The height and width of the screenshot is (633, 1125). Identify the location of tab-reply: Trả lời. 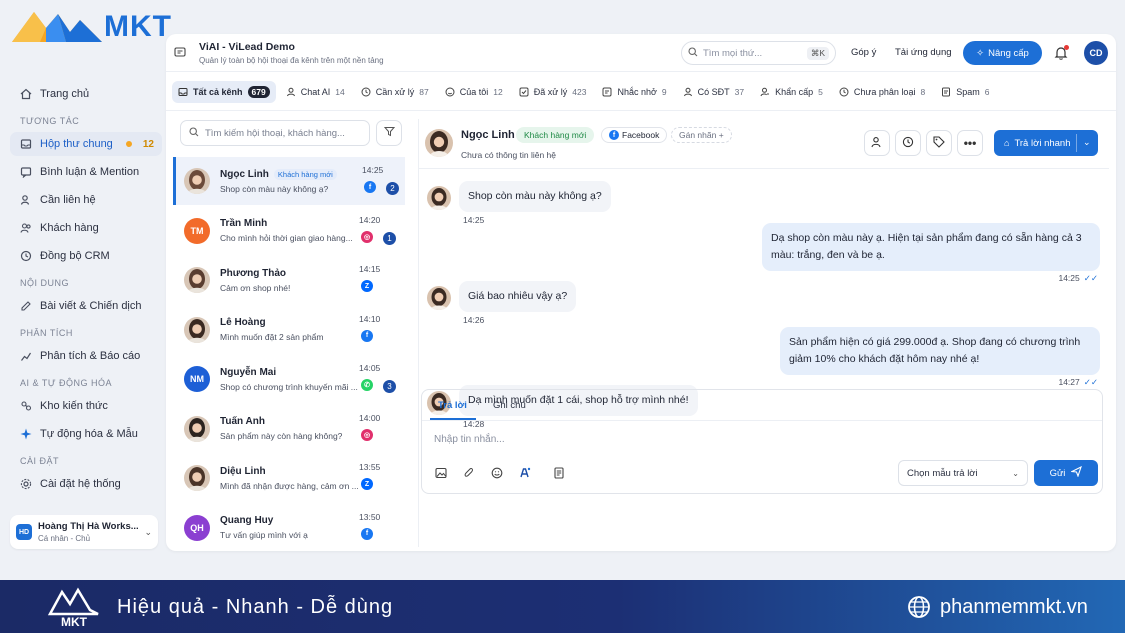
(452, 405).